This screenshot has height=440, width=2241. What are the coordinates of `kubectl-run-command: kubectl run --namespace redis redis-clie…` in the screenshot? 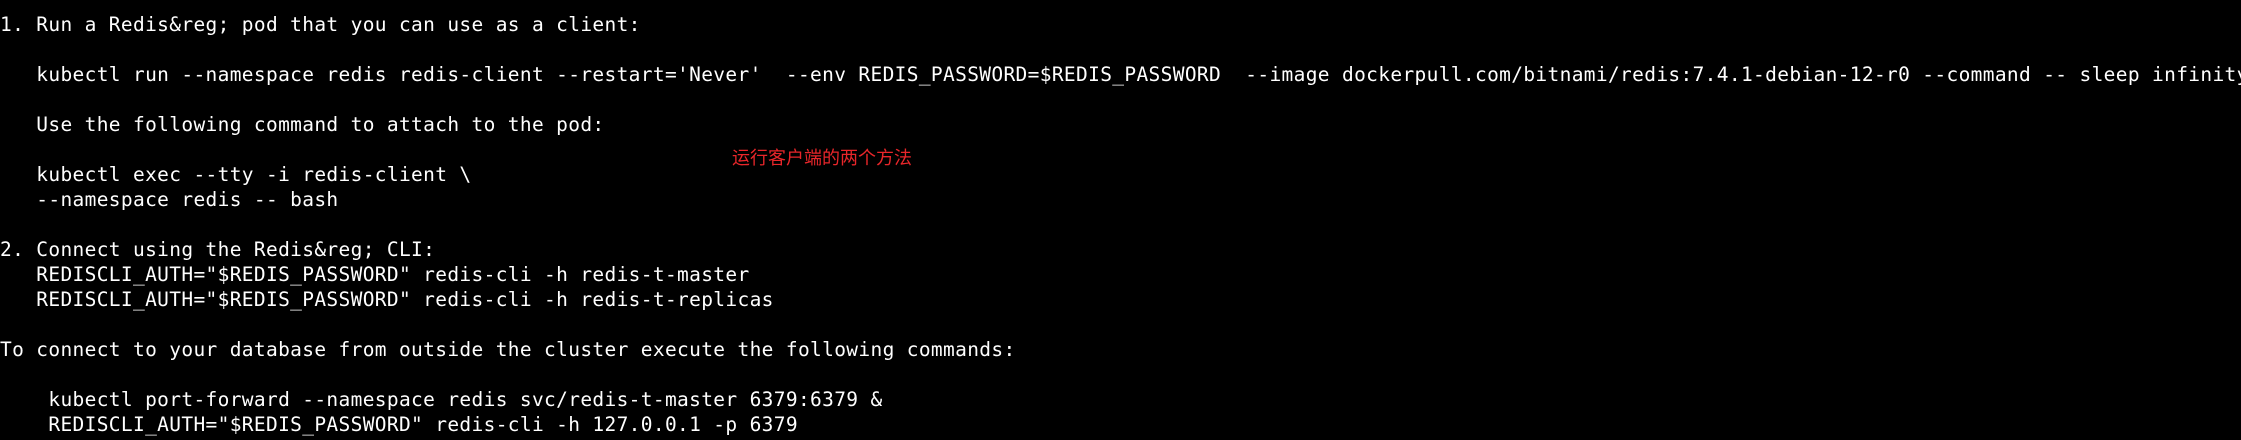 It's located at (1120, 74).